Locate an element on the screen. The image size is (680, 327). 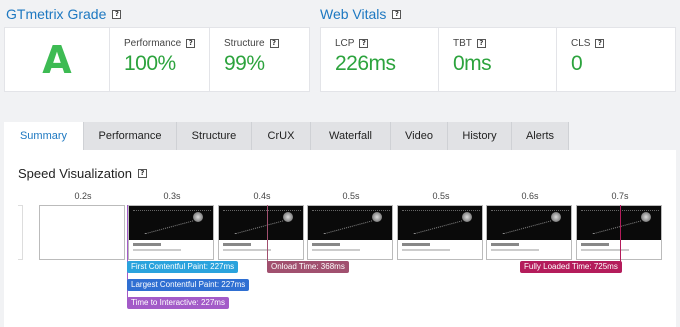
tab-crux: CrUX is located at coordinates (281, 136).